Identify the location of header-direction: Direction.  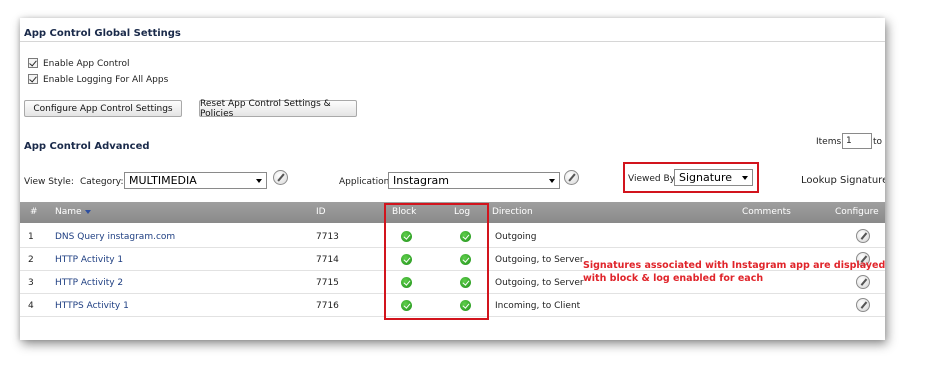
(512, 212).